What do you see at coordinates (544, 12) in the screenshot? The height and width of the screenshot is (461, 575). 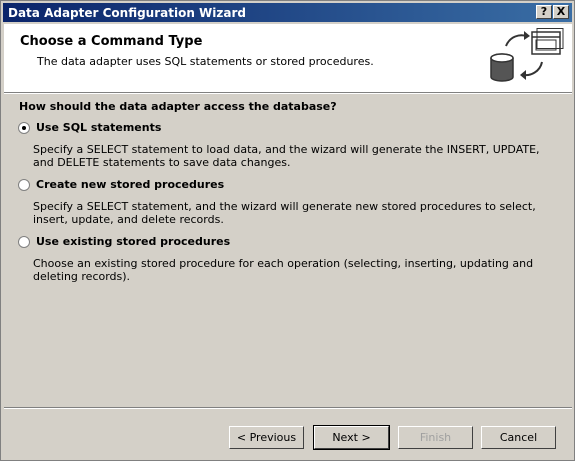 I see `help-button: ?` at bounding box center [544, 12].